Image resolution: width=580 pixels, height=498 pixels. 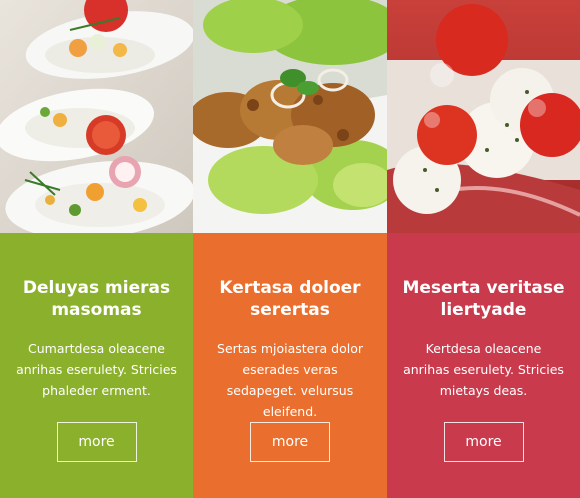 I want to click on card-3-more-button: more, so click(x=483, y=442).